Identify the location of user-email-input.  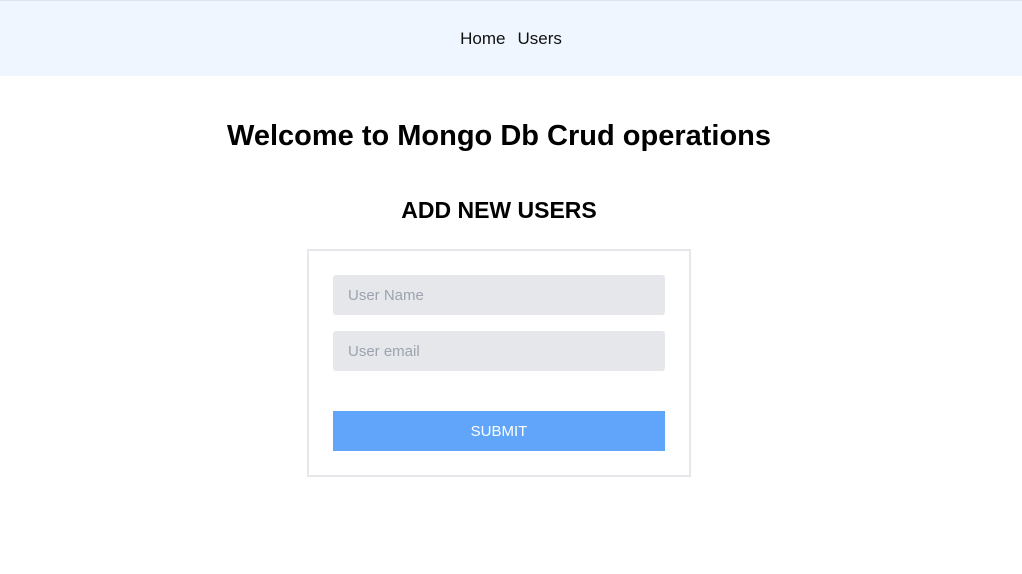
(499, 351).